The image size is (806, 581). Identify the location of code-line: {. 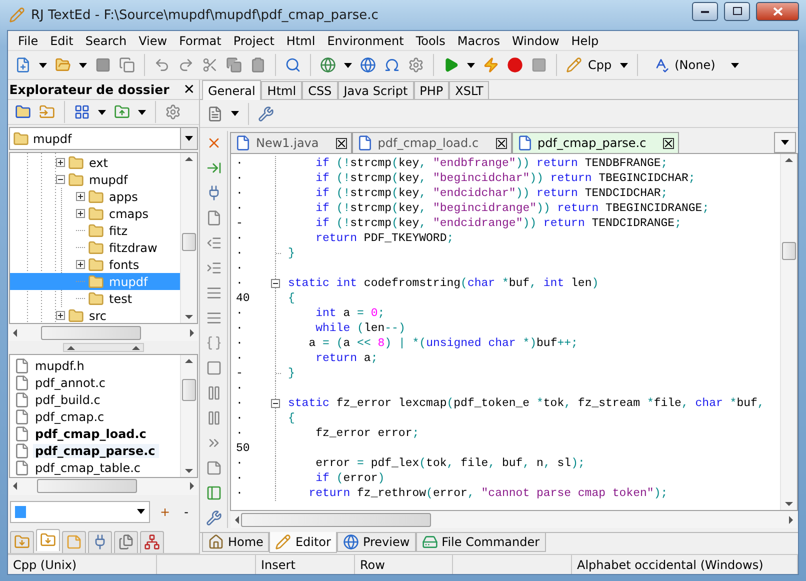
(291, 418).